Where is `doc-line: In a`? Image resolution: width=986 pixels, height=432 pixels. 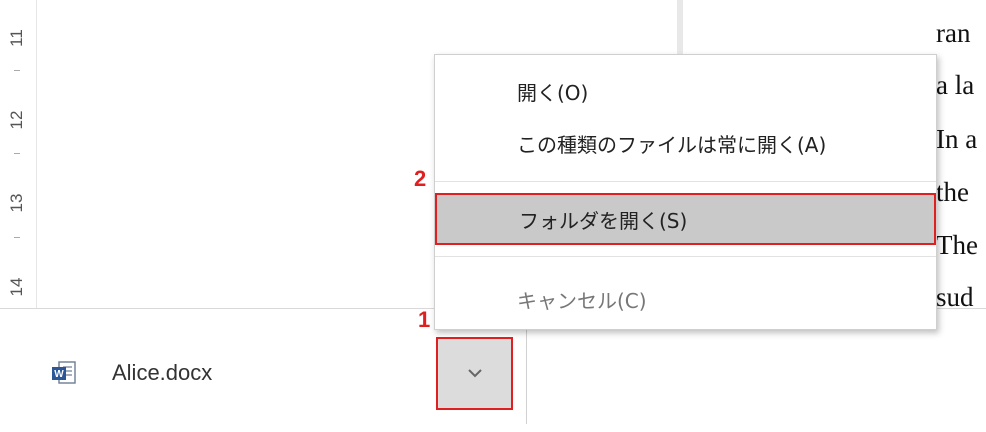 doc-line: In a is located at coordinates (957, 139).